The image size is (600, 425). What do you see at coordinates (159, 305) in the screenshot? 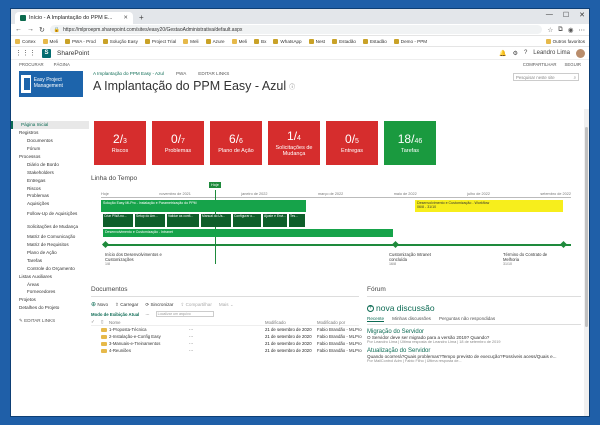
I see `sync-button: ⟳ Sincronizar` at bounding box center [159, 305].